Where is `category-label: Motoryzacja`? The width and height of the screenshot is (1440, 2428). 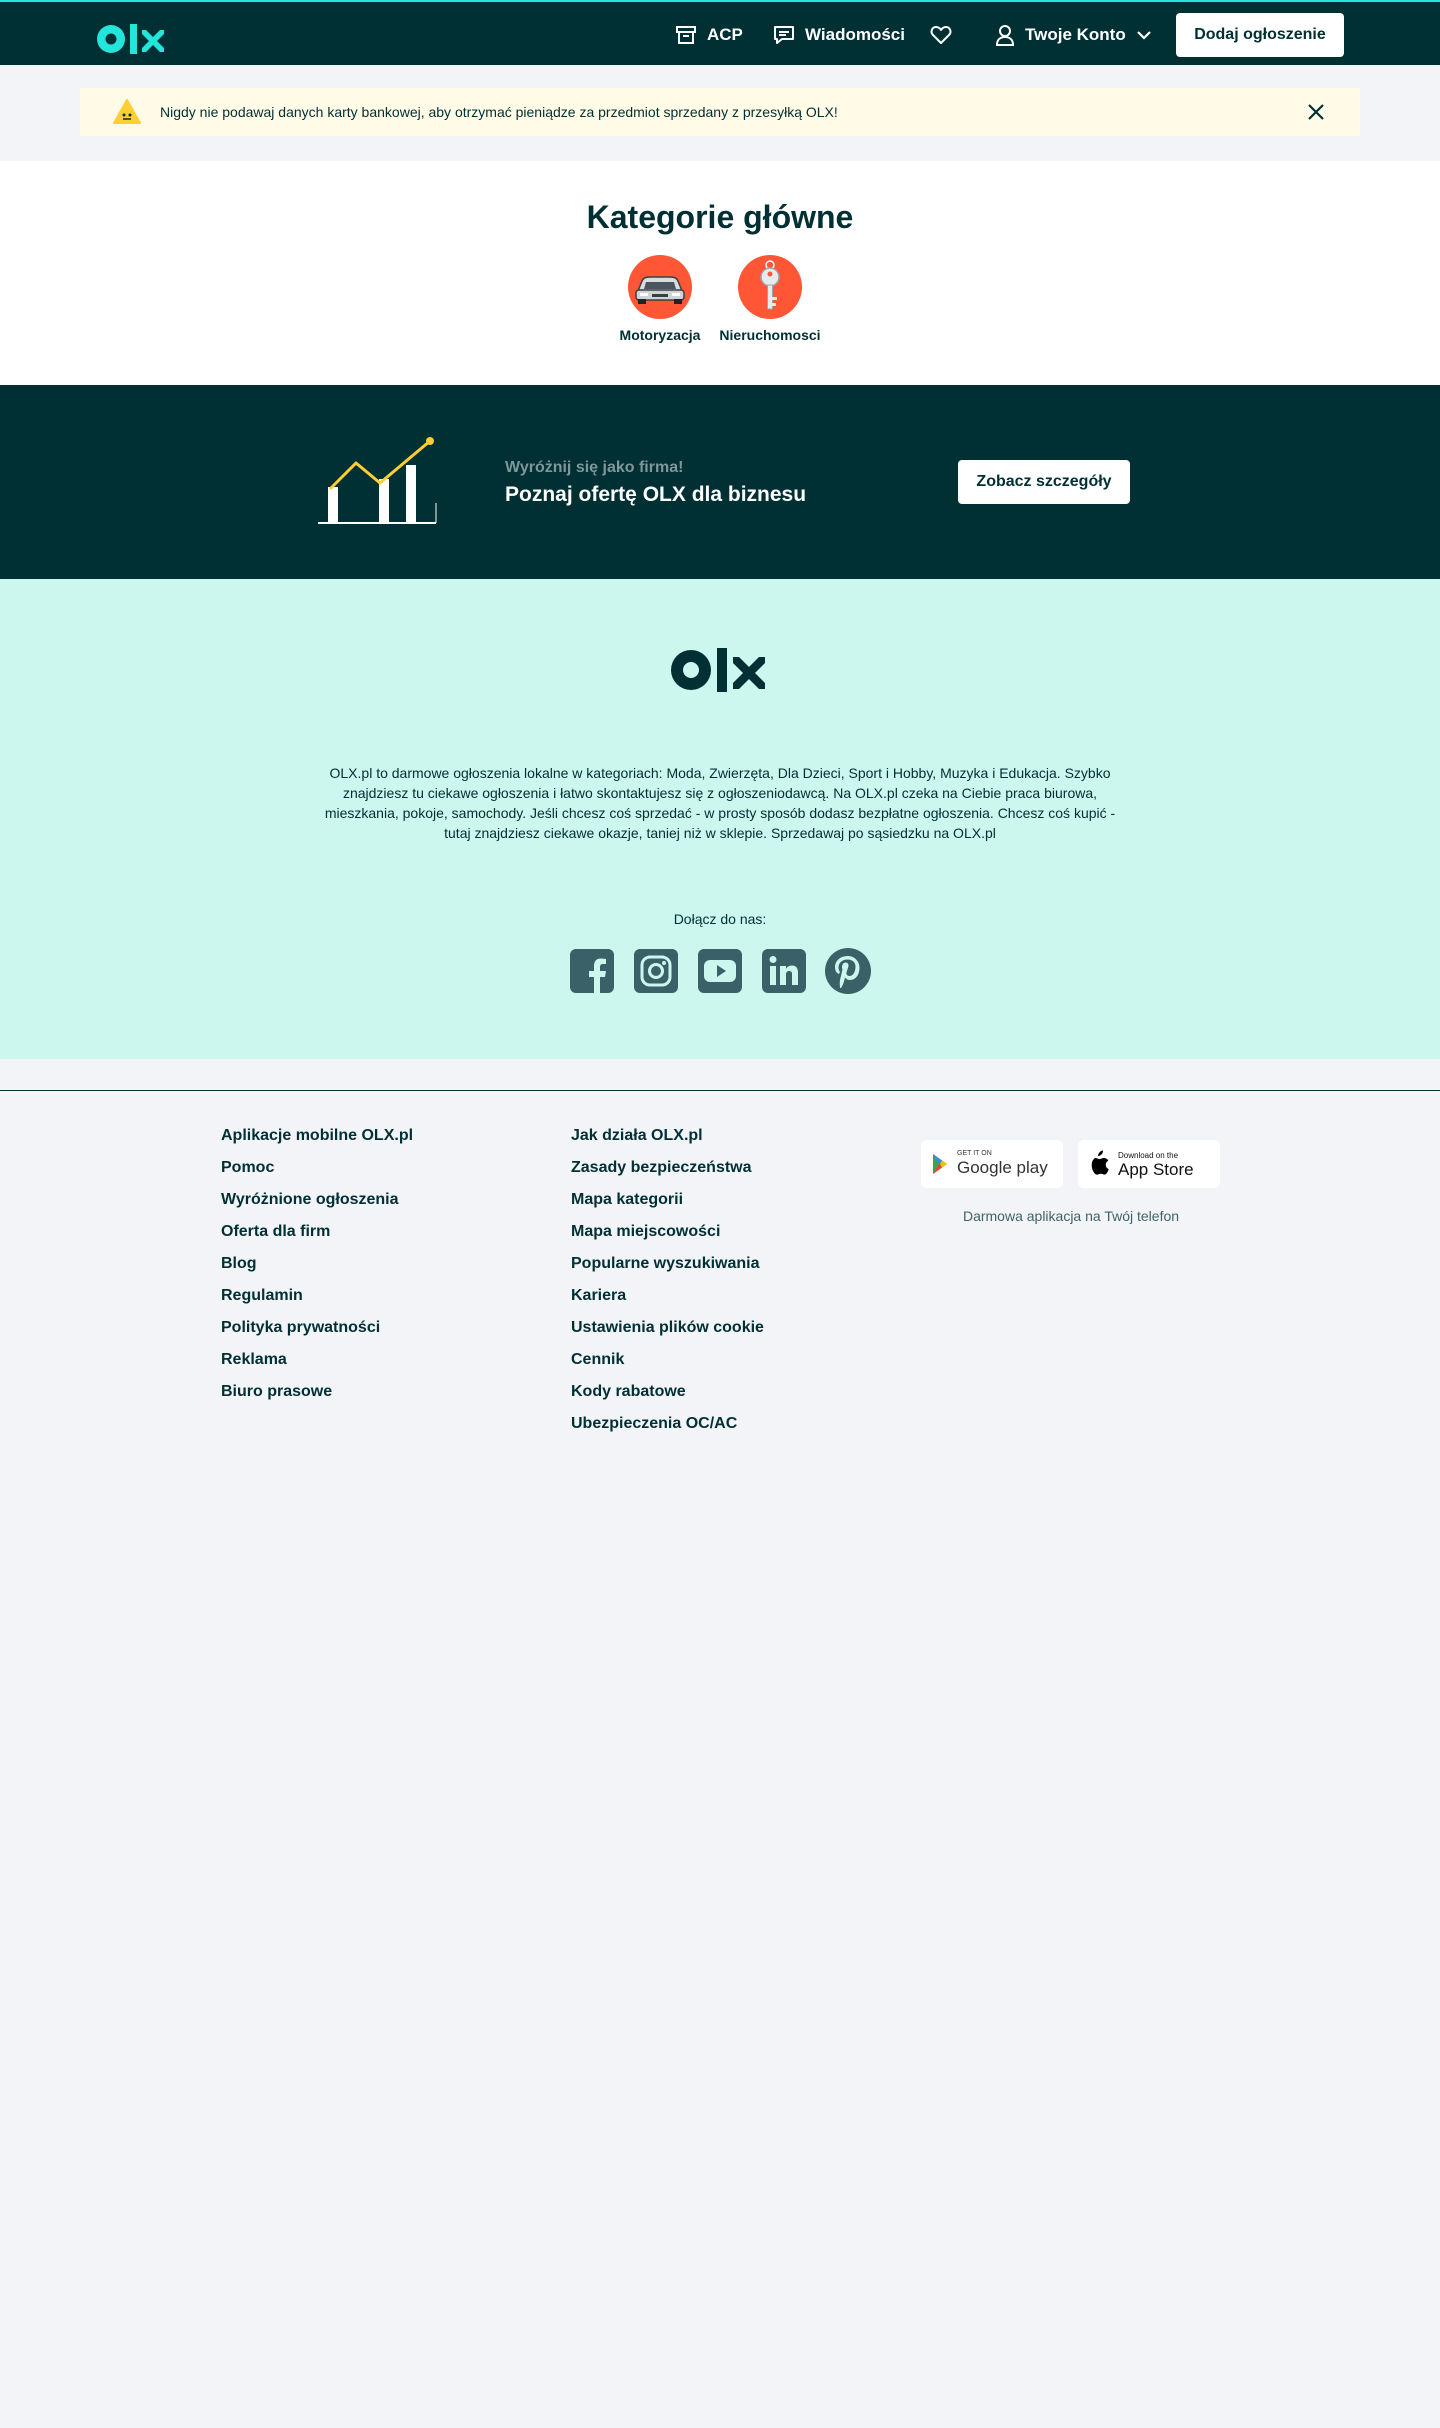
category-label: Motoryzacja is located at coordinates (660, 335).